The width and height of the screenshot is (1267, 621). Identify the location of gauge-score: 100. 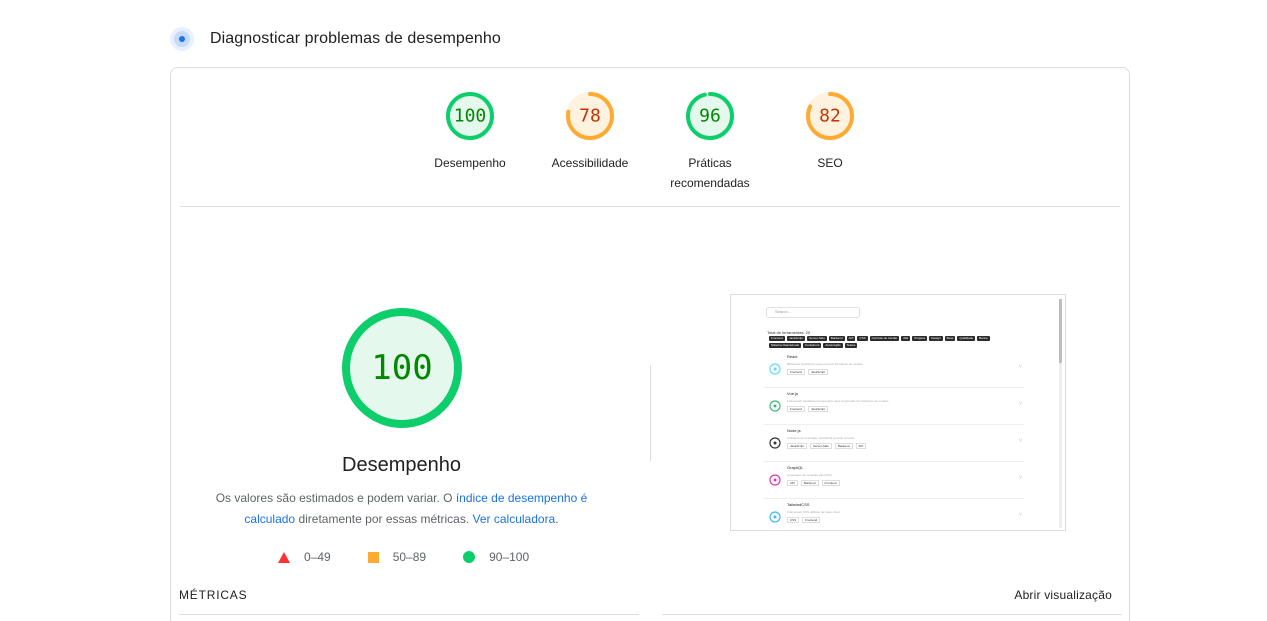
(401, 368).